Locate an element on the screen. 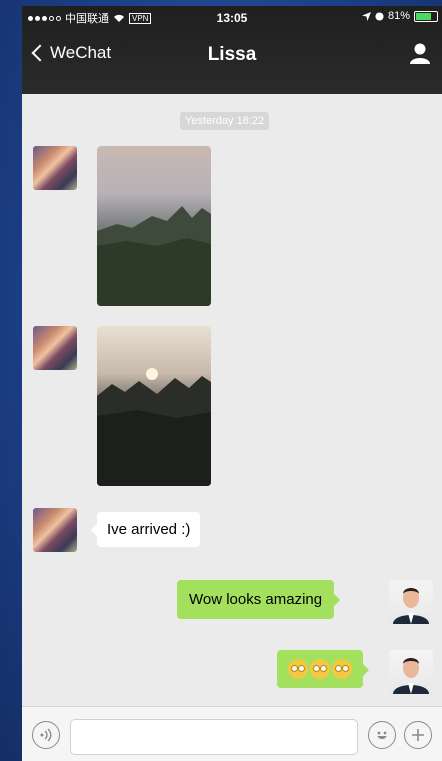  emoji-icon is located at coordinates (382, 735).